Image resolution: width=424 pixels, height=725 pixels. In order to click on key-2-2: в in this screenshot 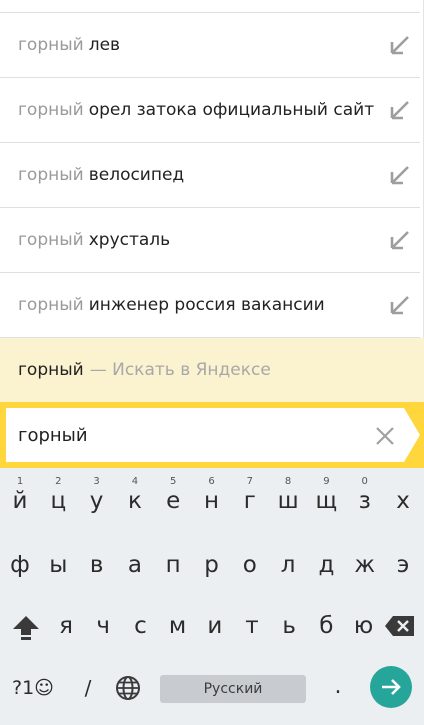, I will do `click(97, 565)`.